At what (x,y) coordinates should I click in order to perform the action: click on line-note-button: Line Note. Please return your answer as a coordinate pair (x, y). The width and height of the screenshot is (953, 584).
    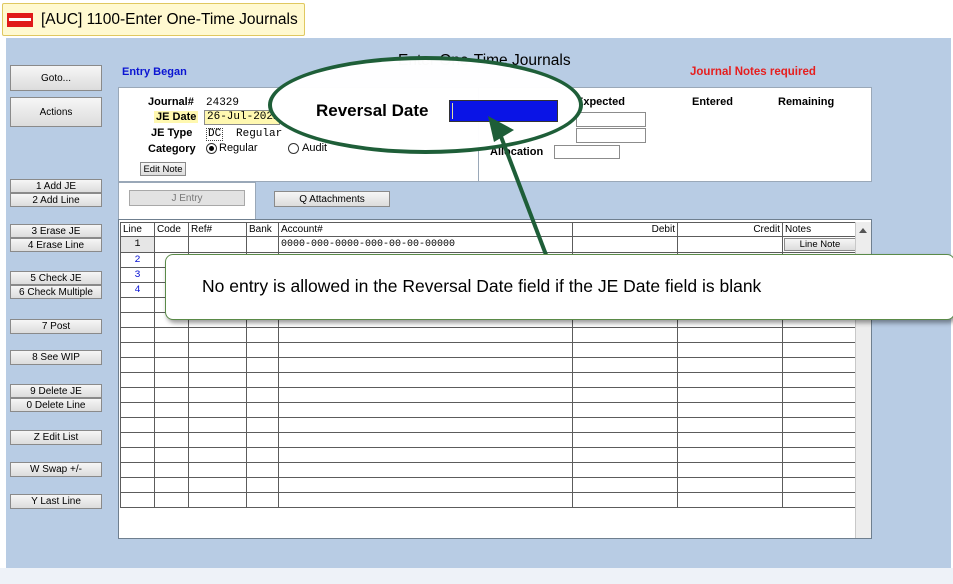
    Looking at the image, I should click on (820, 244).